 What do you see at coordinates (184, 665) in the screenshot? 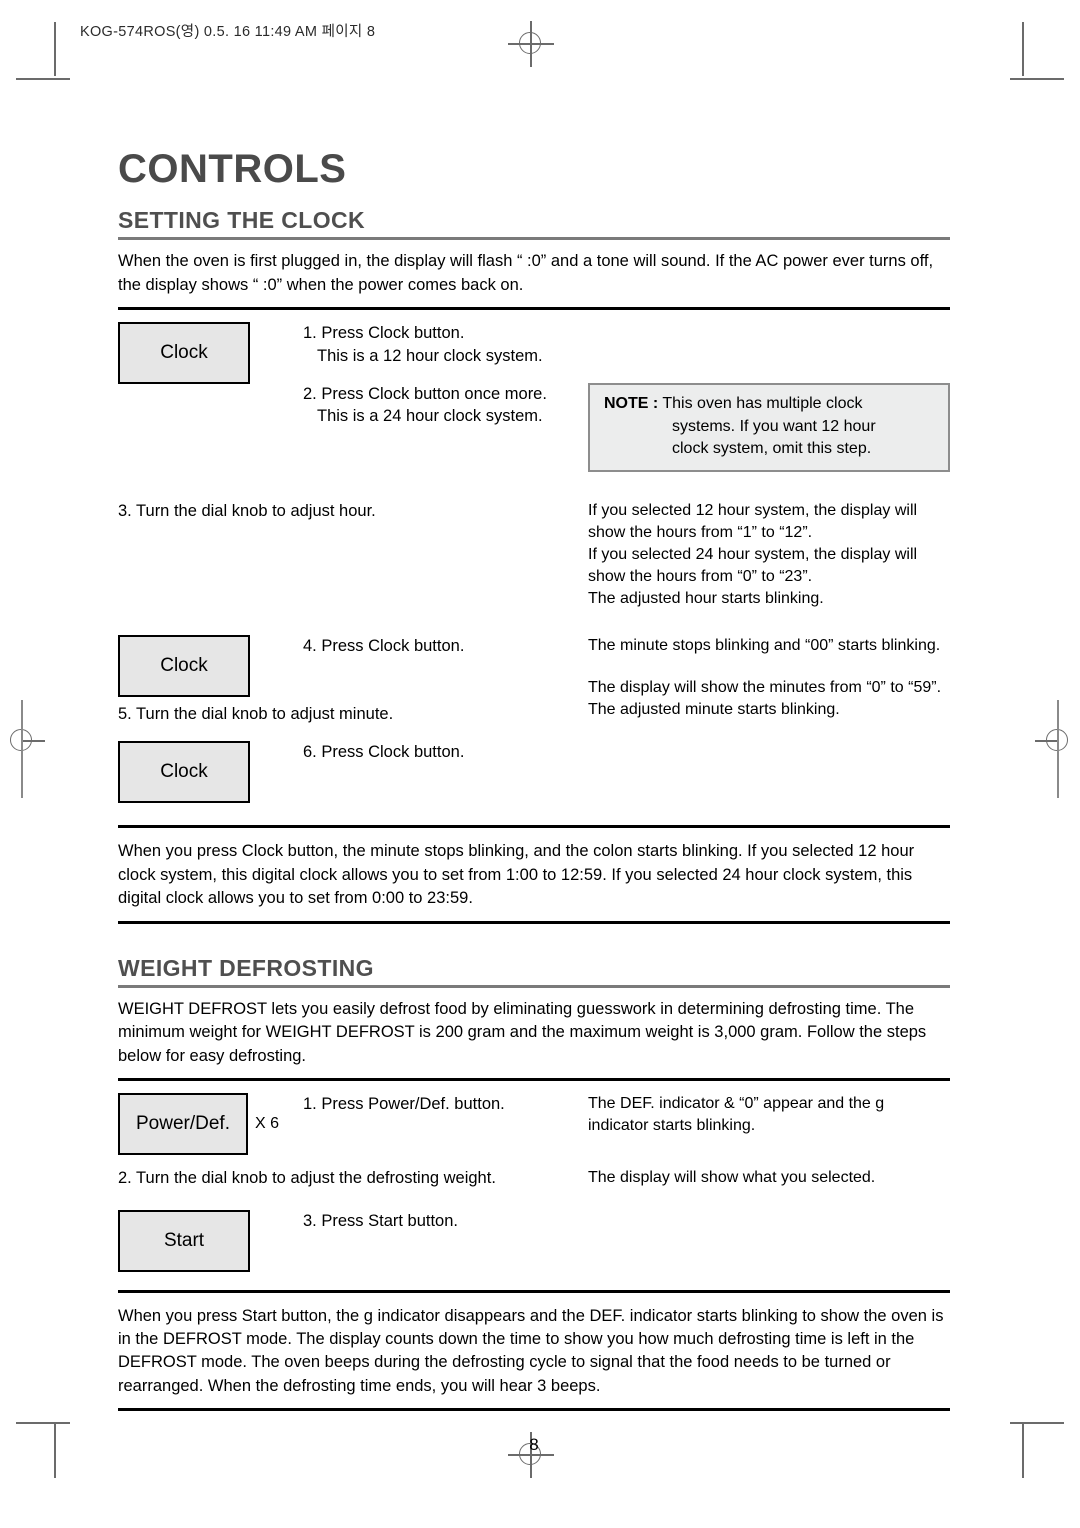
I see `clock-button-2: Clock` at bounding box center [184, 665].